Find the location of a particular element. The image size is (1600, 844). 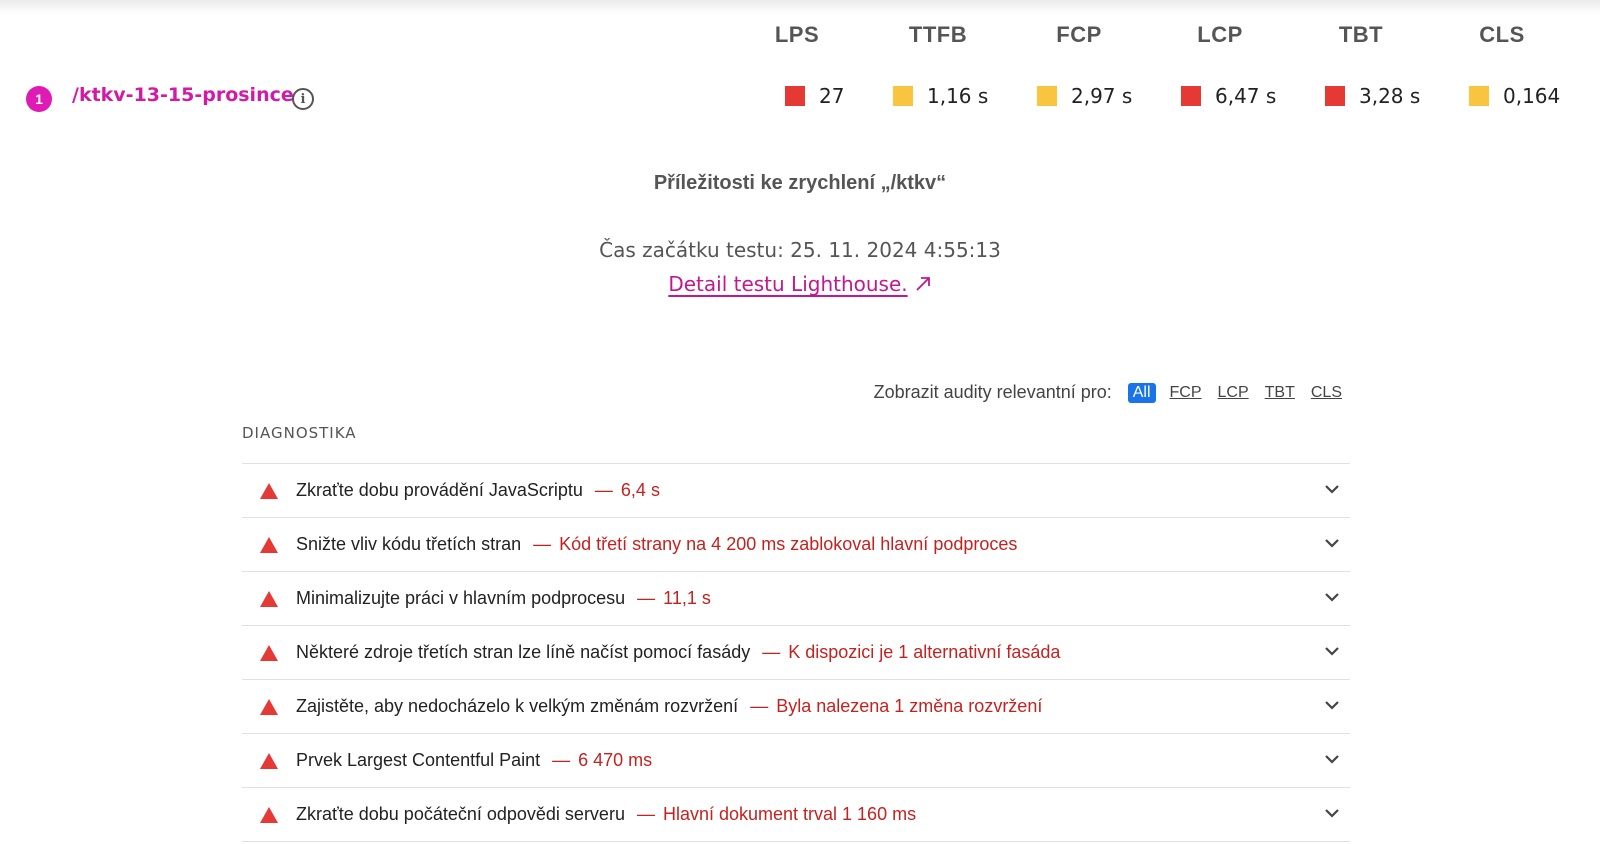

metric-value-text: 3,28 s is located at coordinates (1390, 96).